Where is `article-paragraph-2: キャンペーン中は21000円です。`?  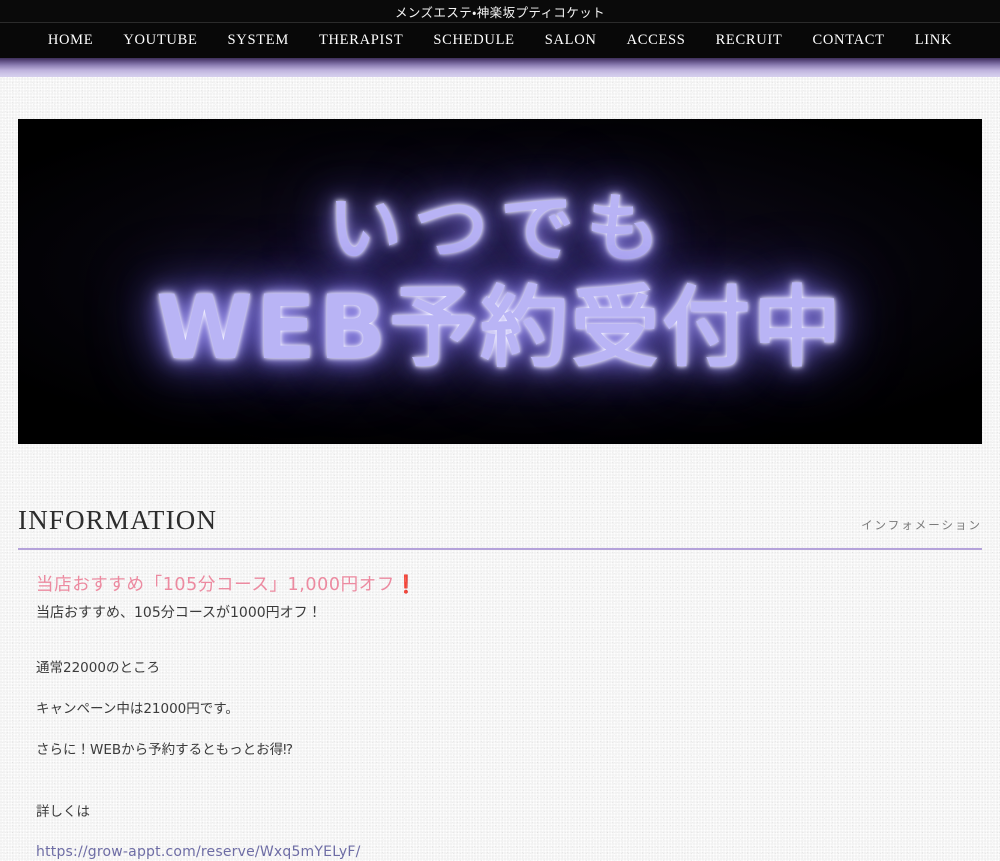 article-paragraph-2: キャンペーン中は21000円です。 is located at coordinates (137, 708).